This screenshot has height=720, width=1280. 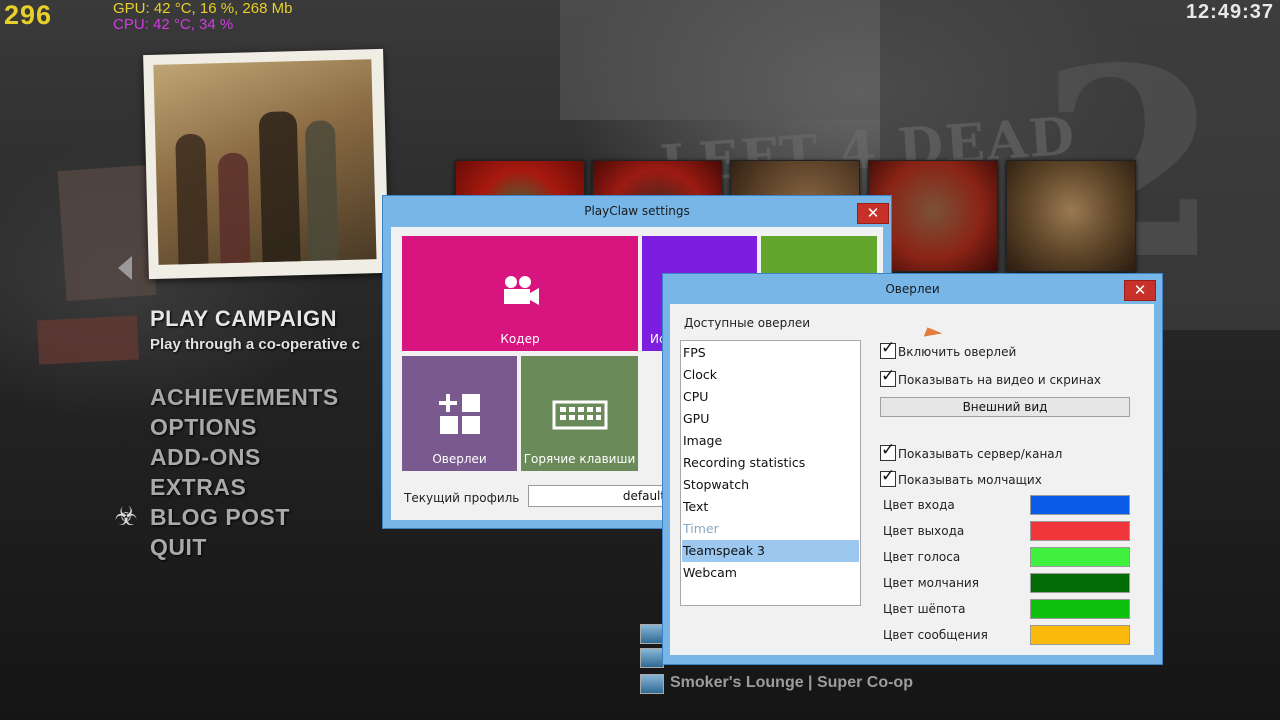 I want to click on list-item-recording-statistics: Recording statistics, so click(x=770, y=463).